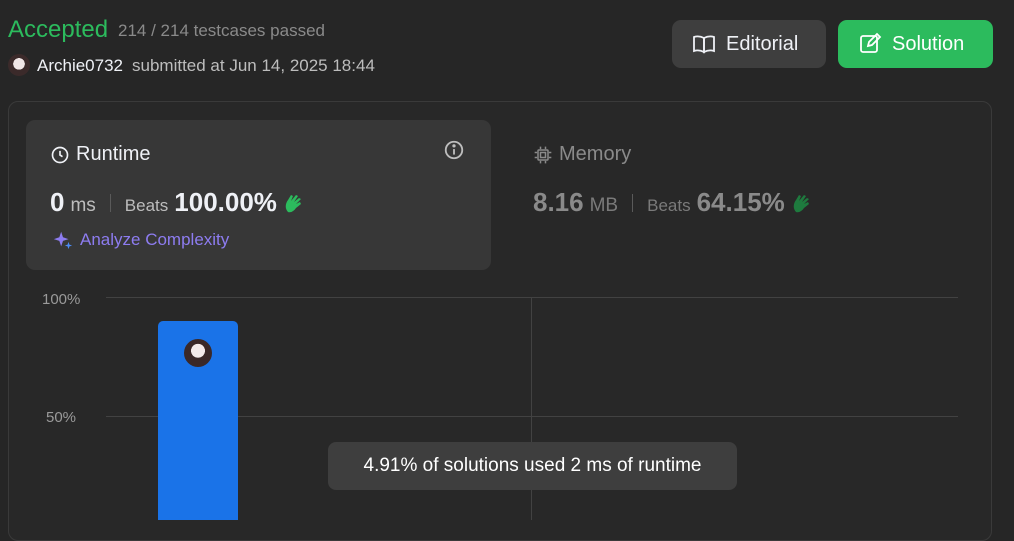  I want to click on avatar, so click(198, 353).